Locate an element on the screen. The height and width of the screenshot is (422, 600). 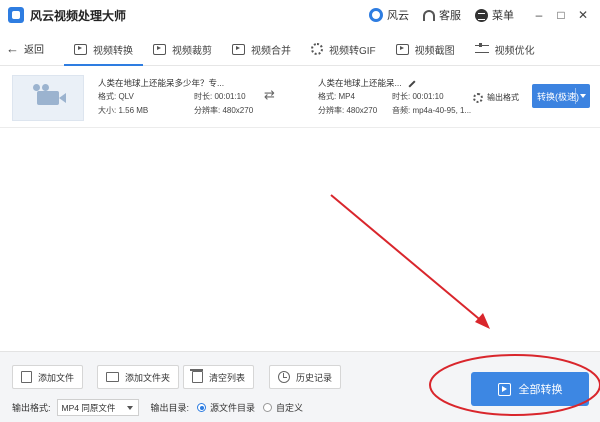
output-settings-label: 输出格式 is located at coordinates (503, 97).